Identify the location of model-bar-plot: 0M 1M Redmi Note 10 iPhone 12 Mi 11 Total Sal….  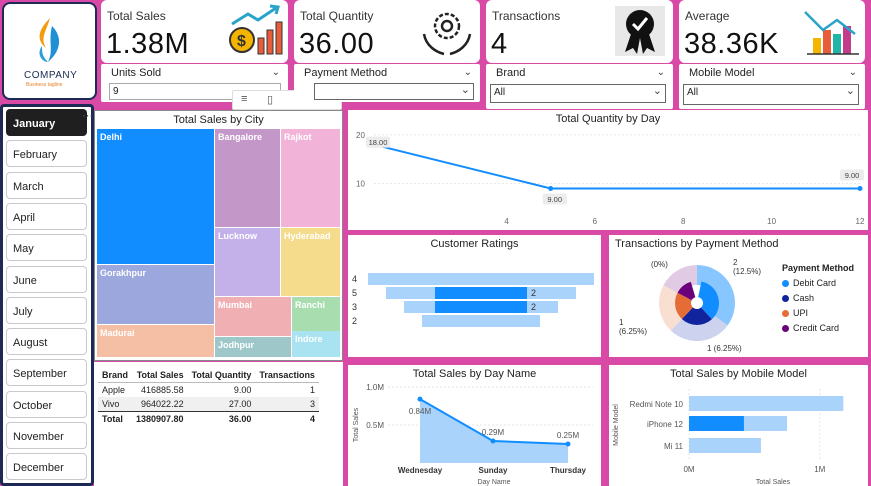
(728, 437).